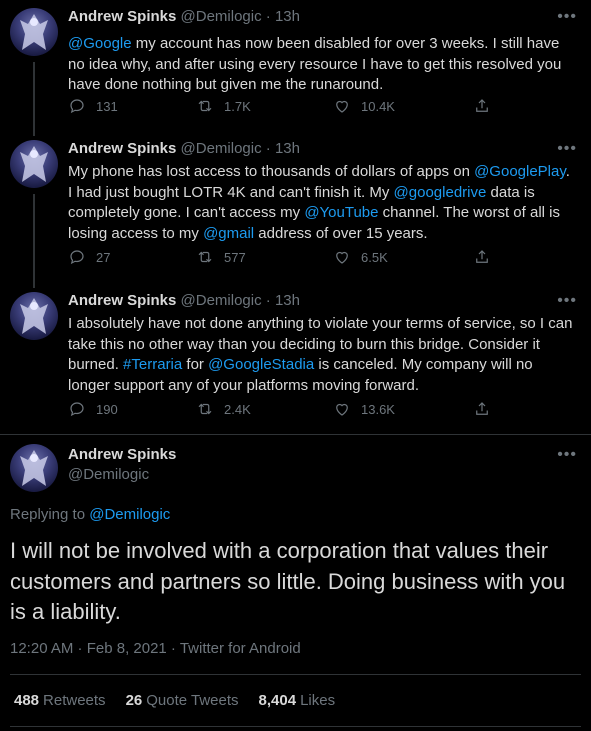 Image resolution: width=591 pixels, height=731 pixels. I want to click on like-button: 10.4K, so click(364, 106).